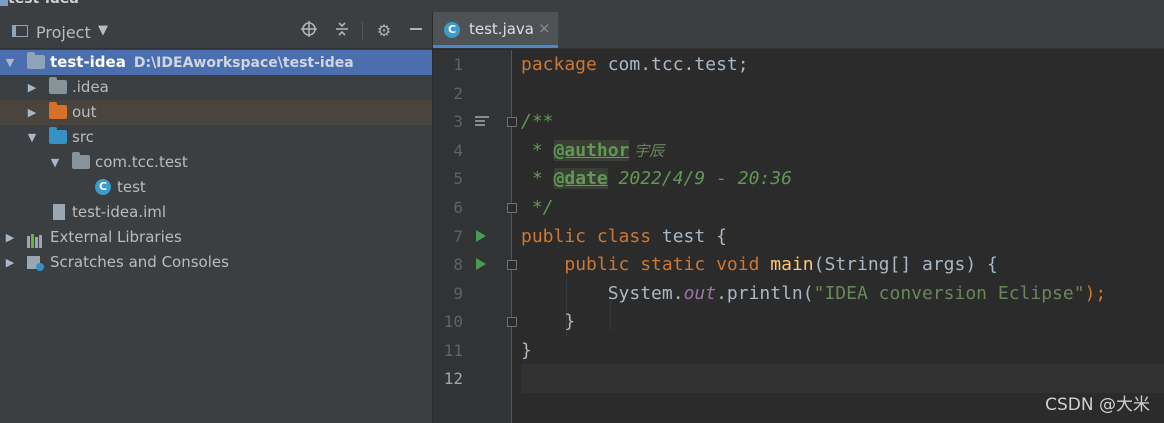 The width and height of the screenshot is (1164, 423). Describe the element at coordinates (119, 212) in the screenshot. I see `tree-item-label: test-idea.iml` at that location.